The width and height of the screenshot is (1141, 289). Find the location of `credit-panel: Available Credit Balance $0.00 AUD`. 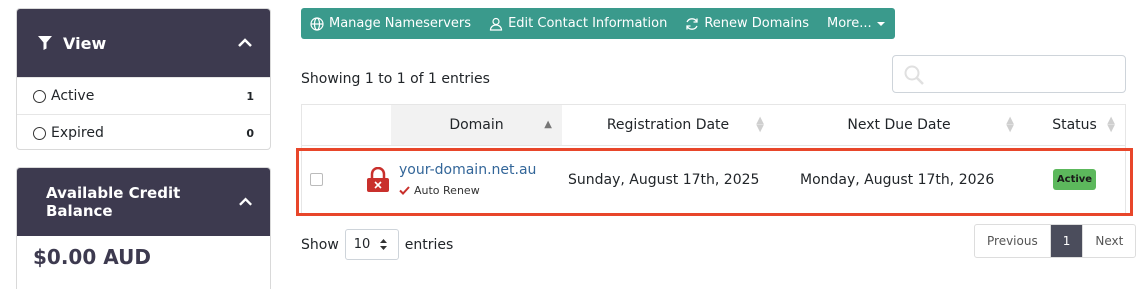

credit-panel: Available Credit Balance $0.00 AUD is located at coordinates (143, 228).